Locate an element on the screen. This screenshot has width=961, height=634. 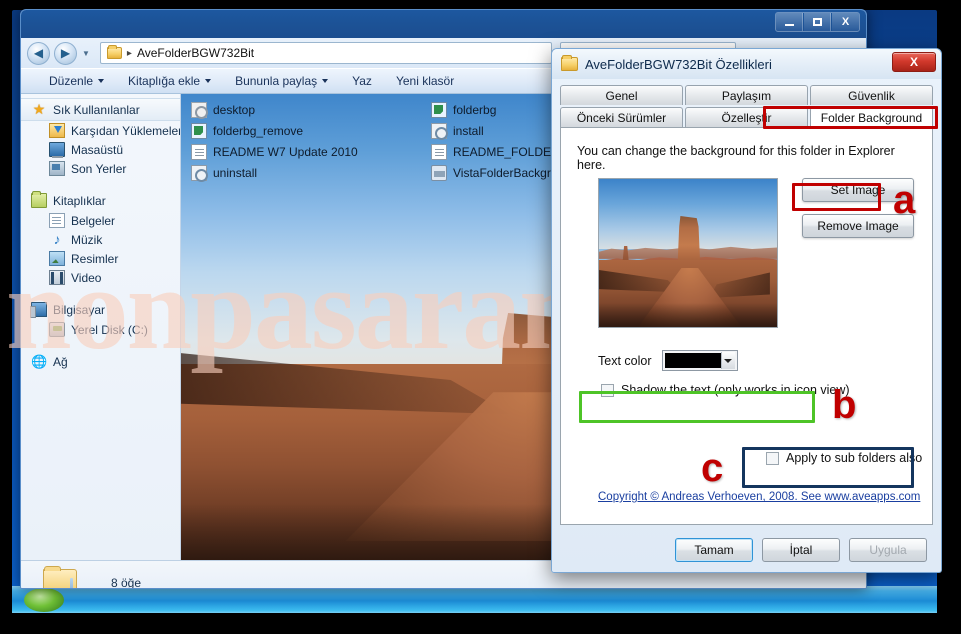
ok-button: Tamam is located at coordinates (714, 550).